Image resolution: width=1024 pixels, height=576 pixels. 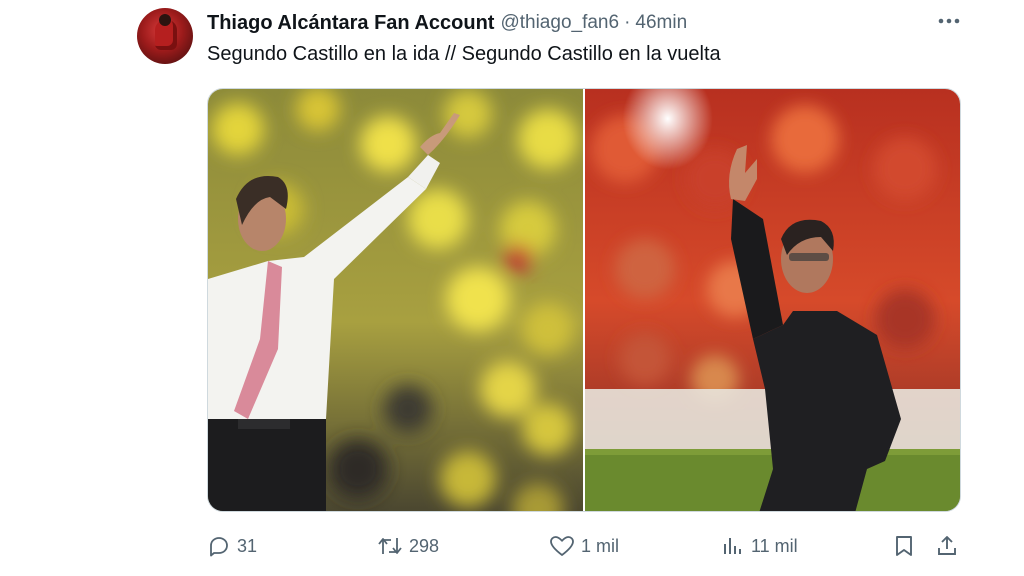 What do you see at coordinates (165, 20) in the screenshot?
I see `avatar-head` at bounding box center [165, 20].